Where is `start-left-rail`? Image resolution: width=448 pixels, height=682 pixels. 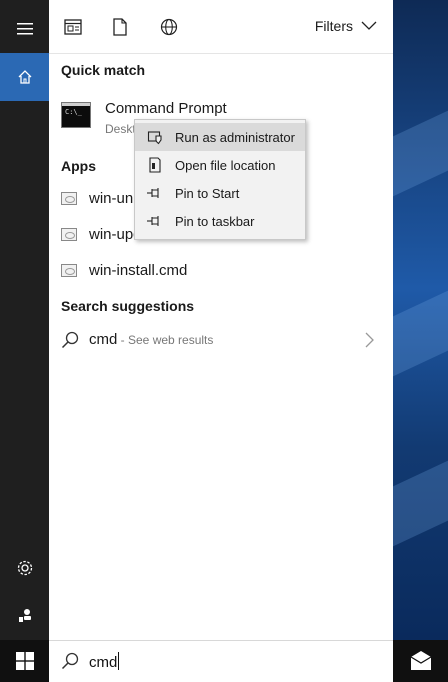 start-left-rail is located at coordinates (24, 320).